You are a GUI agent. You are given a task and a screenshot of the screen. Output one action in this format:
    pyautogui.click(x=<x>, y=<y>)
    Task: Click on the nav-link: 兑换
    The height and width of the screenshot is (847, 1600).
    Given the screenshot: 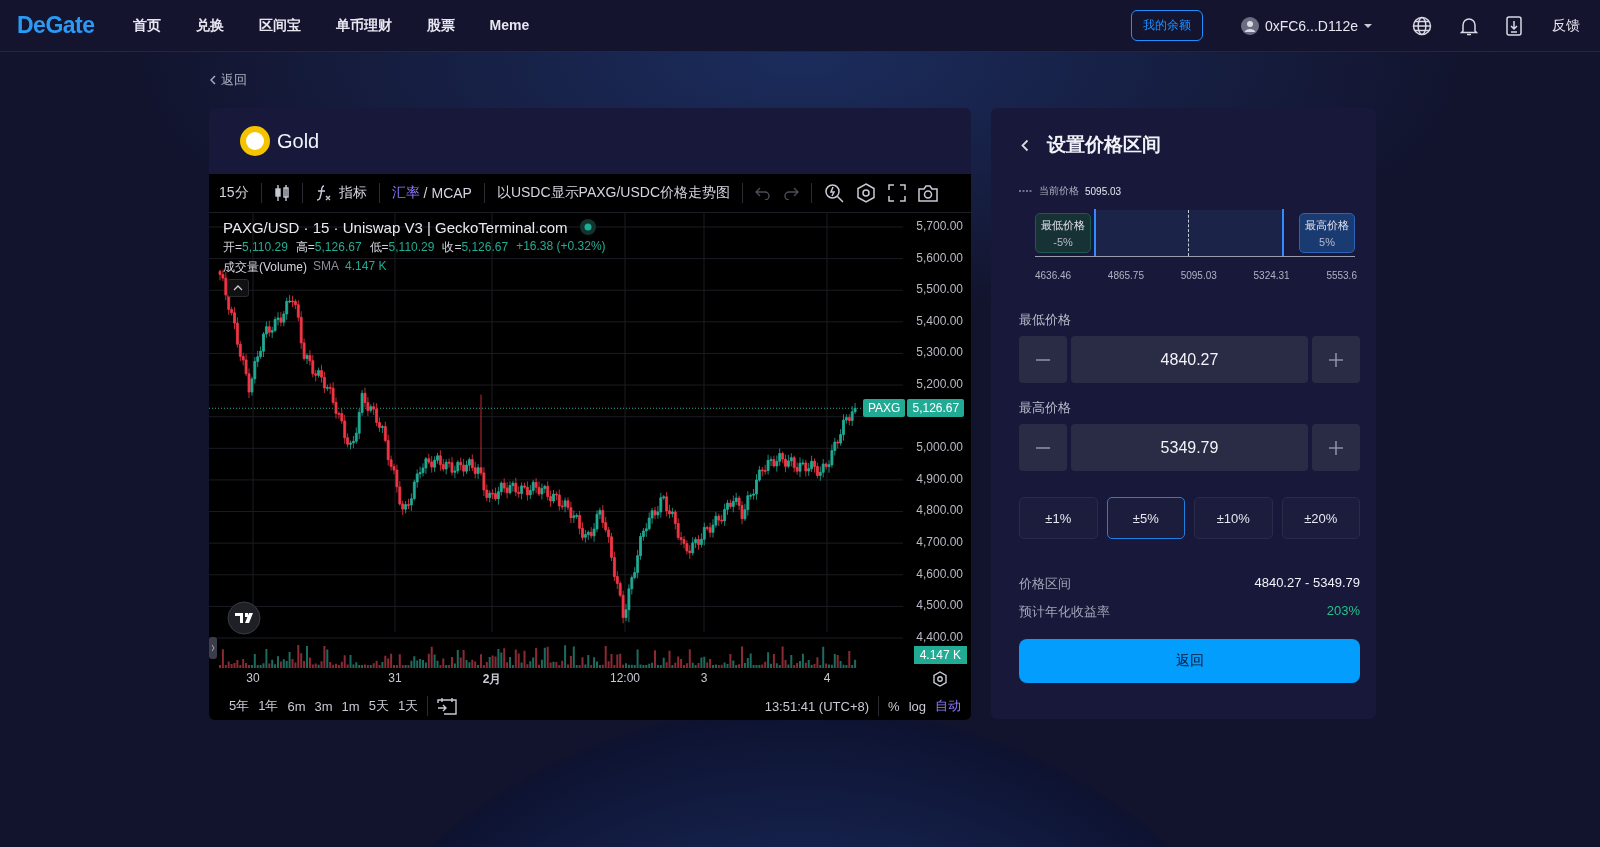 What is the action you would take?
    pyautogui.click(x=209, y=25)
    